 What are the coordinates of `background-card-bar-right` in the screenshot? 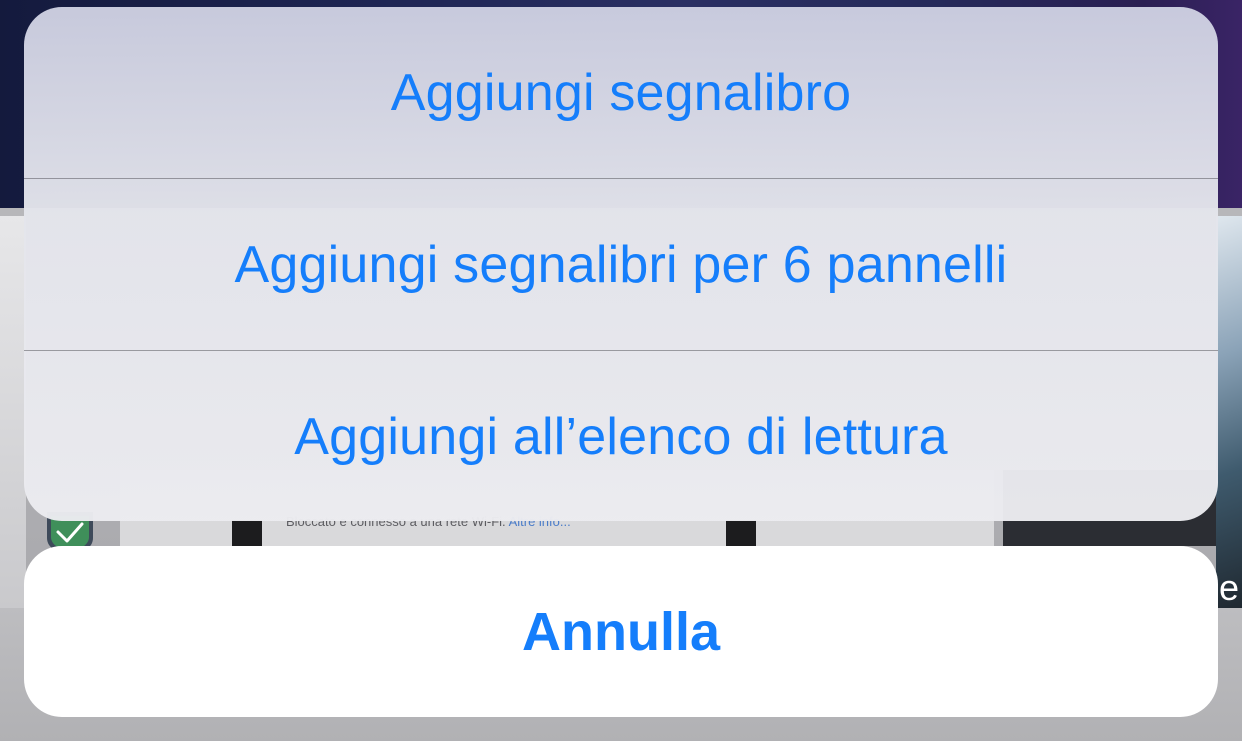 It's located at (741, 533).